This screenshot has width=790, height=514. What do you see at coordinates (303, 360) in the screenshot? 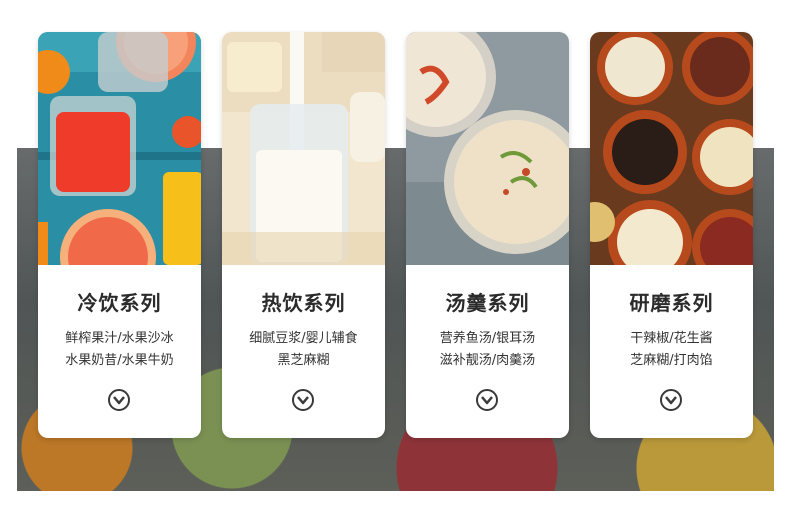
I see `card-desc-line: 黑芝麻糊` at bounding box center [303, 360].